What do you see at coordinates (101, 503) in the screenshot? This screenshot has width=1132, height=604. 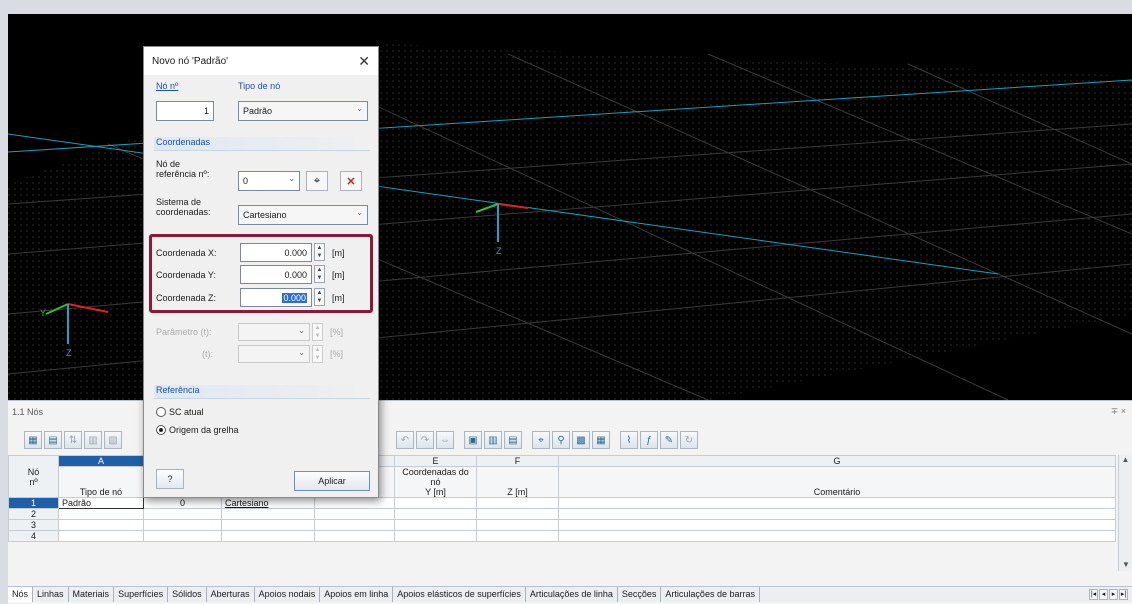 I see `cell-node-type: Padrão` at bounding box center [101, 503].